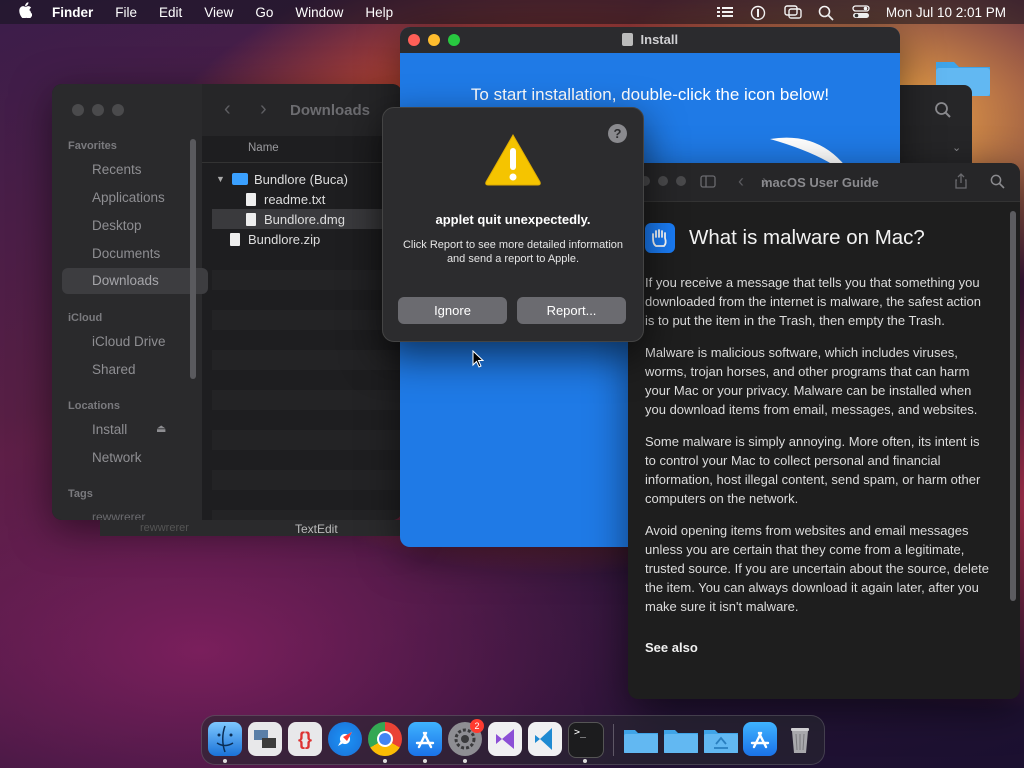 This screenshot has width=1024, height=768. I want to click on sidebar-section-tags: Tags, so click(80, 494).